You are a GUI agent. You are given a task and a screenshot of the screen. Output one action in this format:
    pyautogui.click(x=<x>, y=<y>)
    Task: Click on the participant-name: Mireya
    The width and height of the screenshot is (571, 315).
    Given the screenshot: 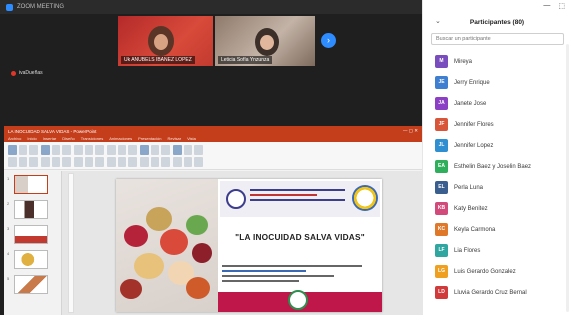 What is the action you would take?
    pyautogui.click(x=463, y=61)
    